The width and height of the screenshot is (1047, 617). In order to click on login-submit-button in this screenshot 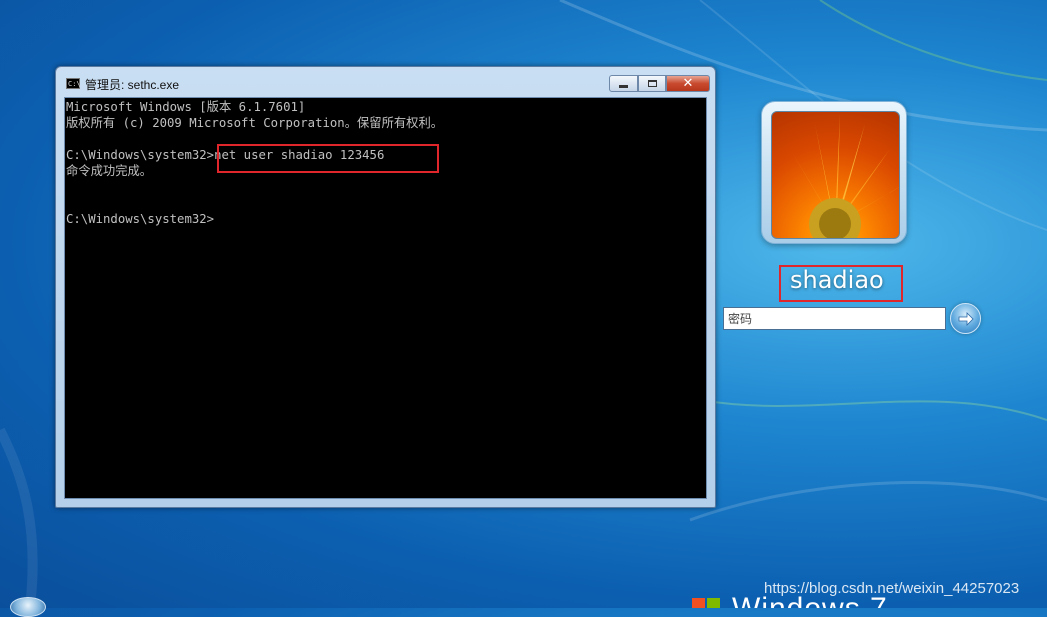, I will do `click(965, 318)`.